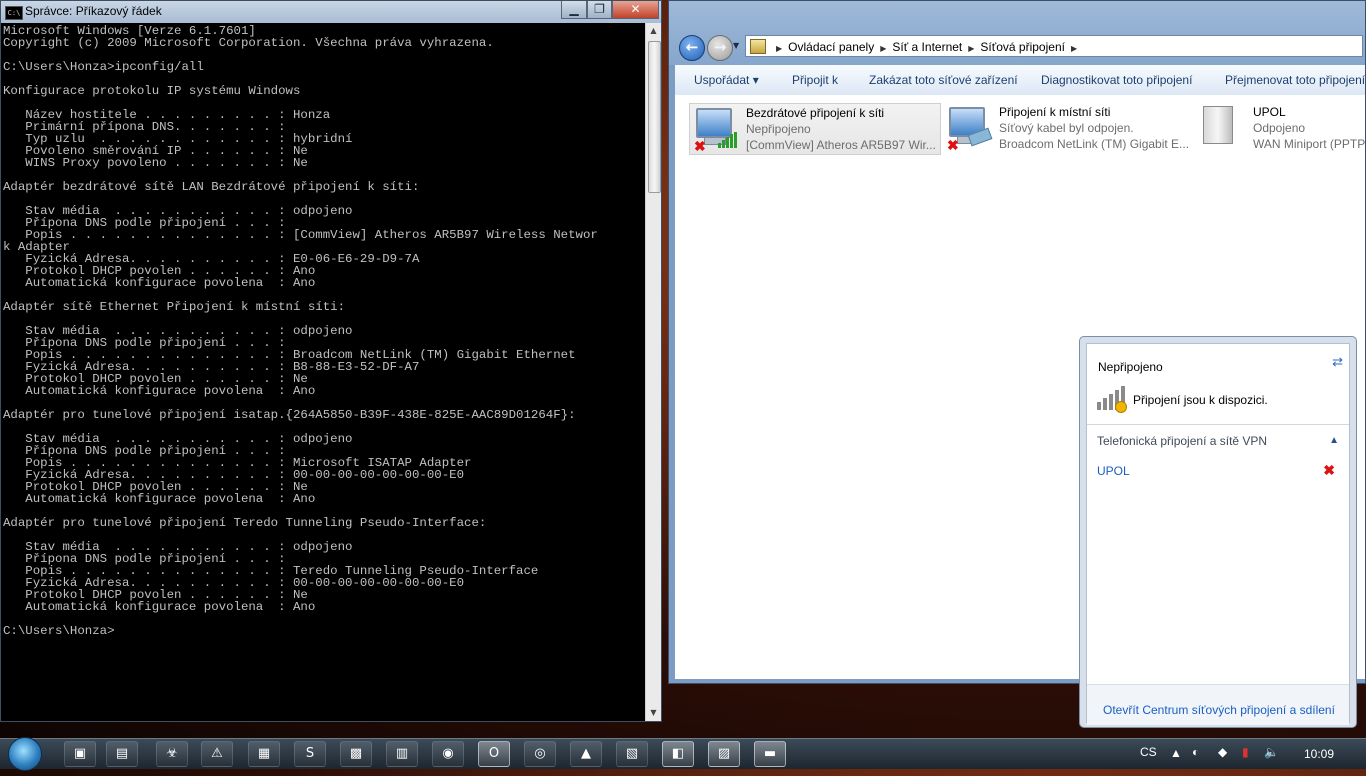 The width and height of the screenshot is (1366, 776). Describe the element at coordinates (586, 754) in the screenshot. I see `vlc-icon: ▲` at that location.